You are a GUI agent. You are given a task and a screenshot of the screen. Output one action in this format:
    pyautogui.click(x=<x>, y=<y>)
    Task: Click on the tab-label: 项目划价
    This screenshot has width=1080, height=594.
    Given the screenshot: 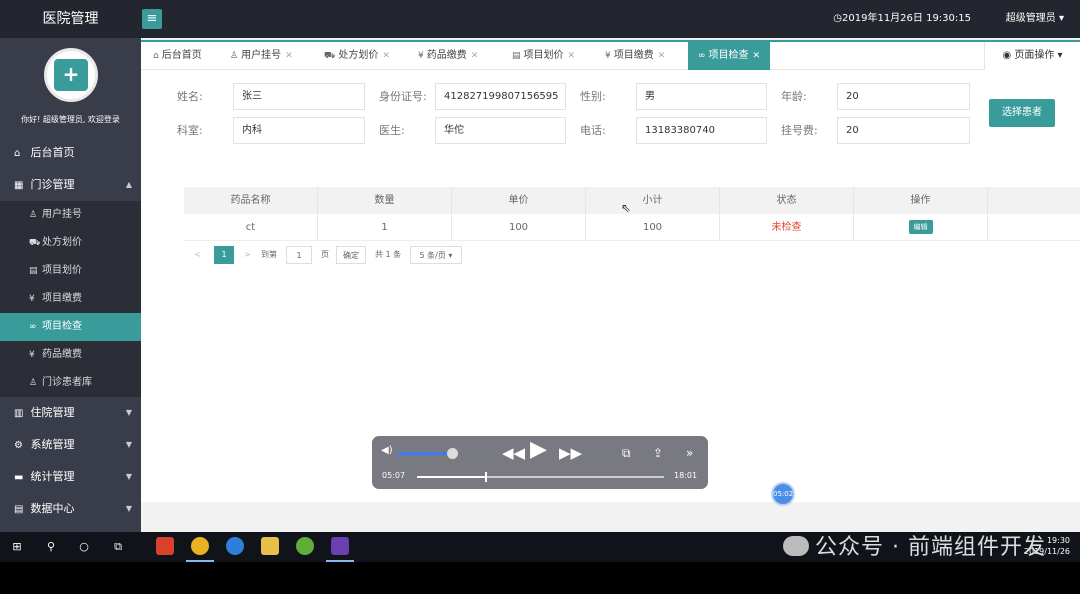 What is the action you would take?
    pyautogui.click(x=543, y=55)
    